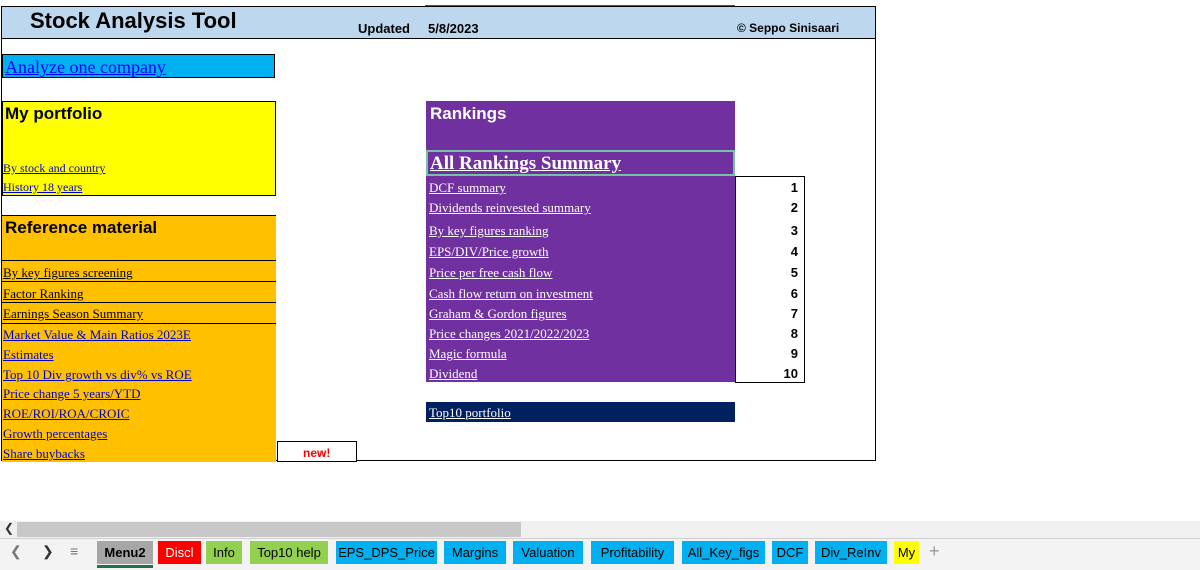 The width and height of the screenshot is (1200, 570). What do you see at coordinates (525, 164) in the screenshot?
I see `all-rankings-summary-link: All Rankings Summary` at bounding box center [525, 164].